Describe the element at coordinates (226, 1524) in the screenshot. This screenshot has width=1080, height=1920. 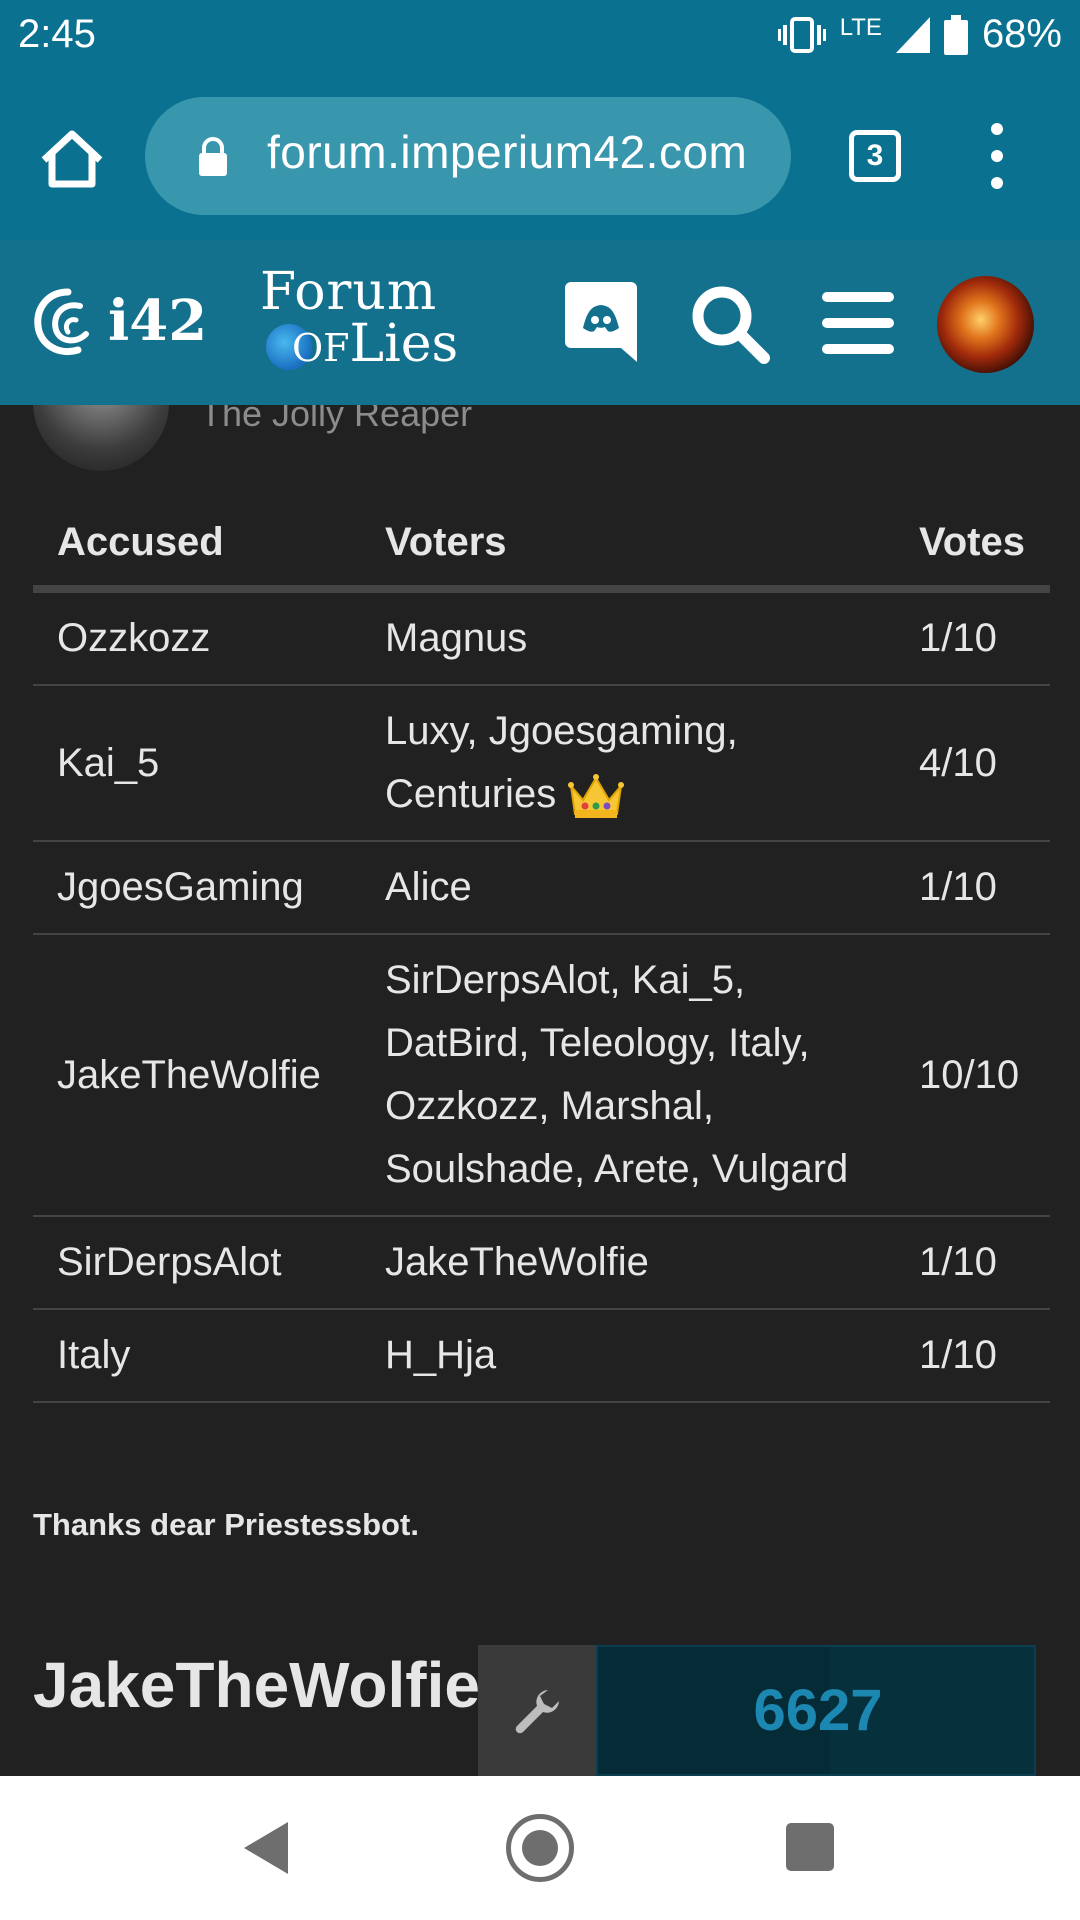
I see `thanks-text: Thanks dear Priestessbot.` at that location.